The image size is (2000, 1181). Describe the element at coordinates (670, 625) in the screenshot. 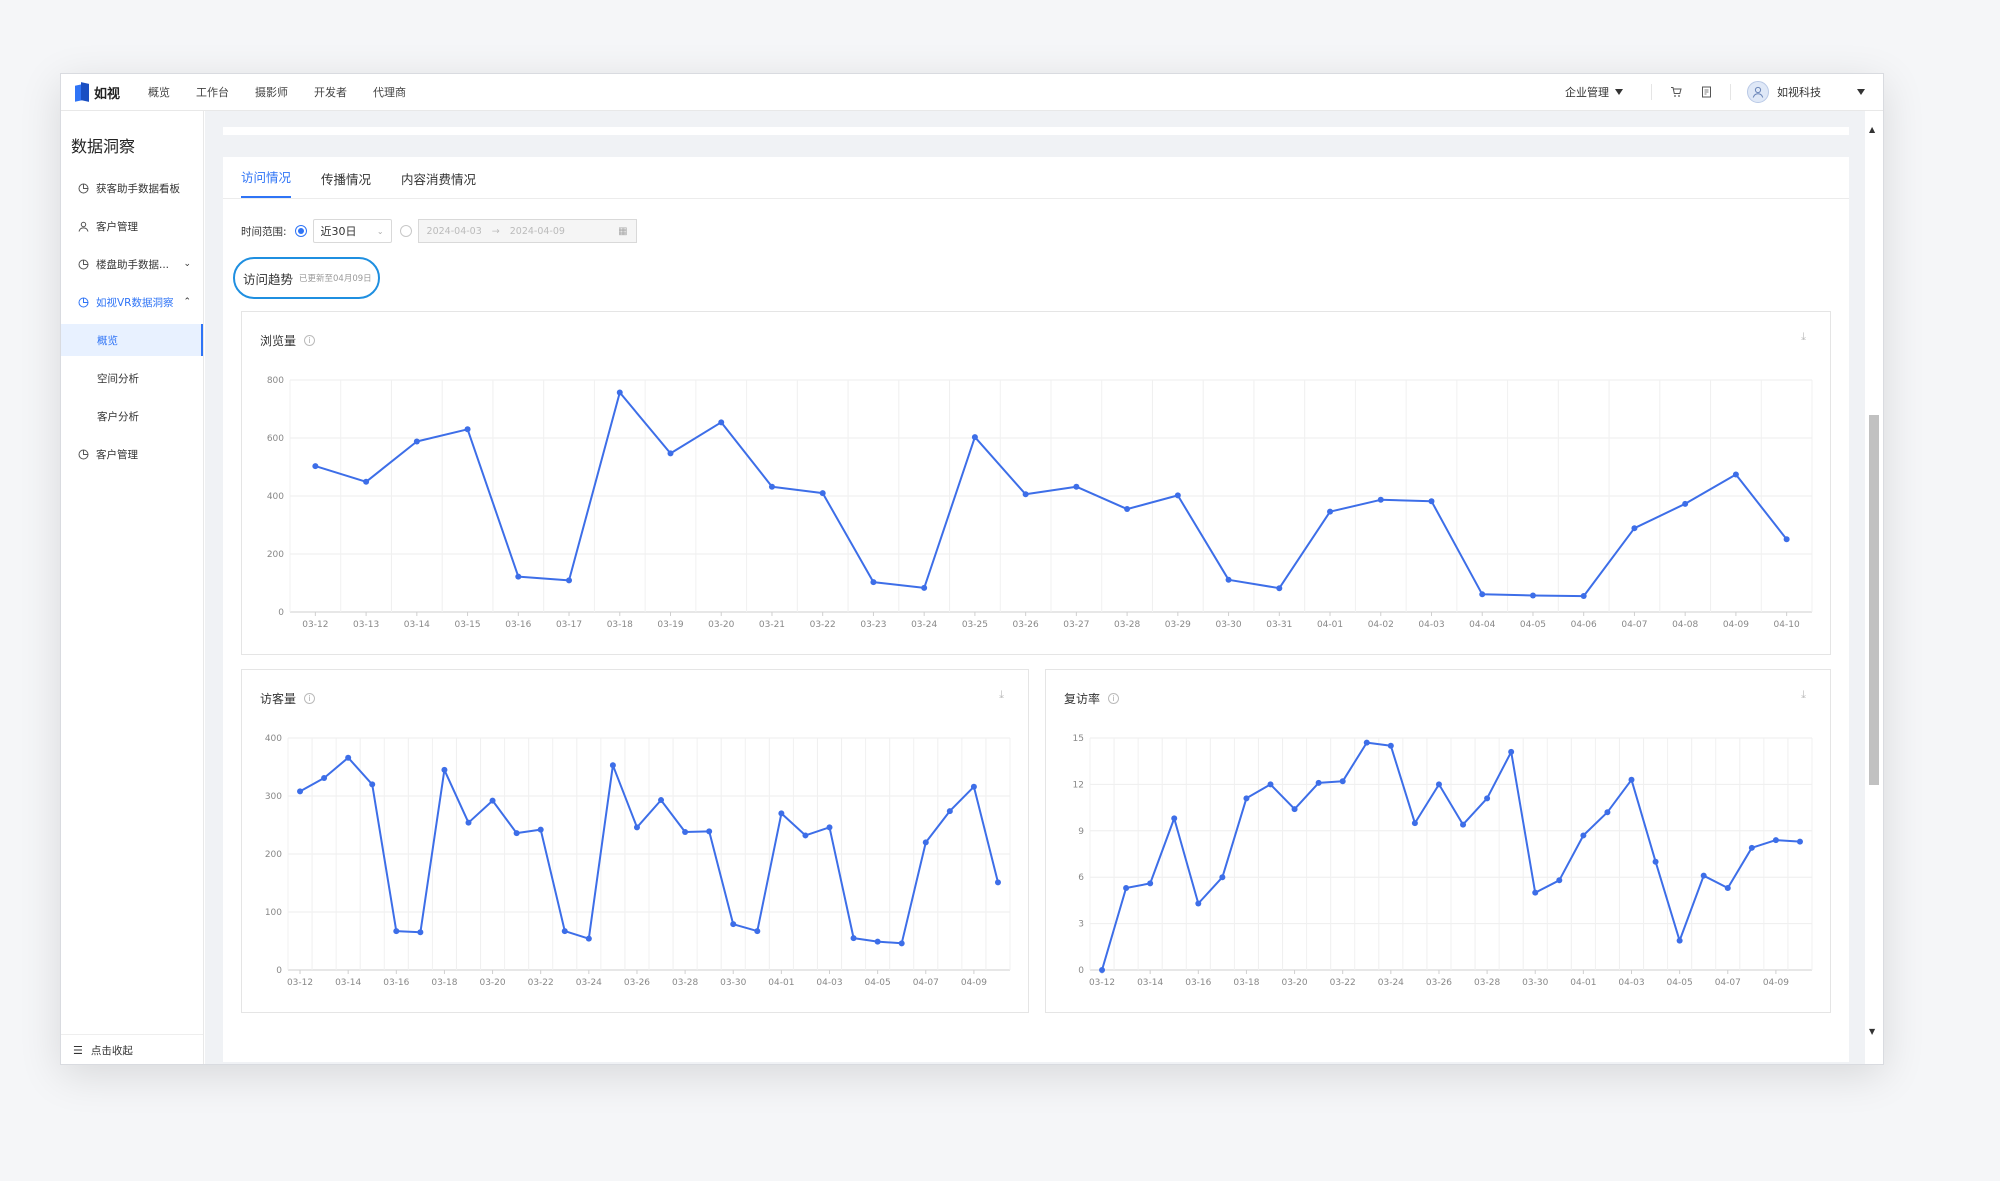

I see `x-tick-label: 03-19` at that location.